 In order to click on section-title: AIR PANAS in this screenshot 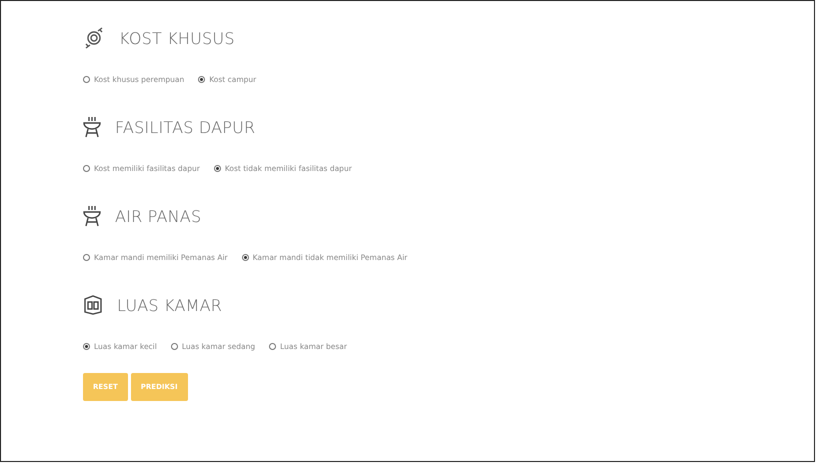, I will do `click(158, 216)`.